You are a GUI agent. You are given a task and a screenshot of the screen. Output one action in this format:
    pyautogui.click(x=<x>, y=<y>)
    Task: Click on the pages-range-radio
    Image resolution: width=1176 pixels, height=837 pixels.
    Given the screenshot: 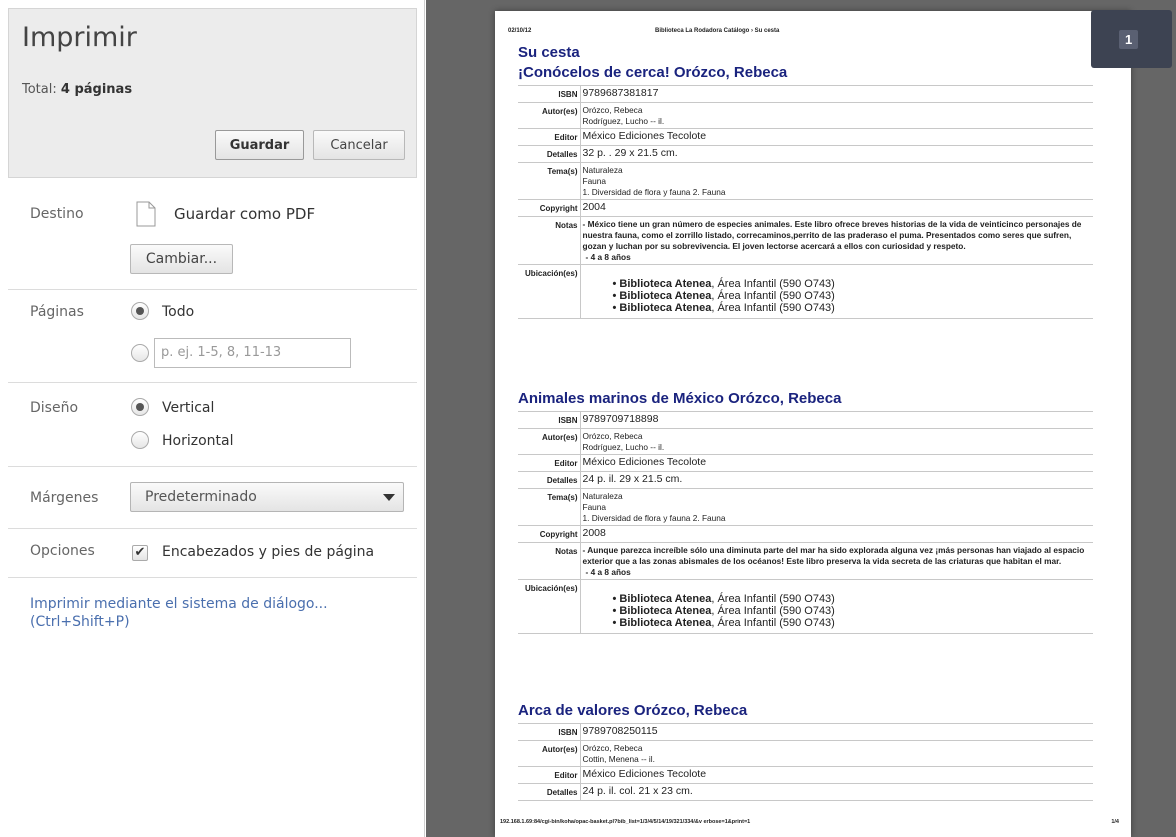 What is the action you would take?
    pyautogui.click(x=140, y=353)
    